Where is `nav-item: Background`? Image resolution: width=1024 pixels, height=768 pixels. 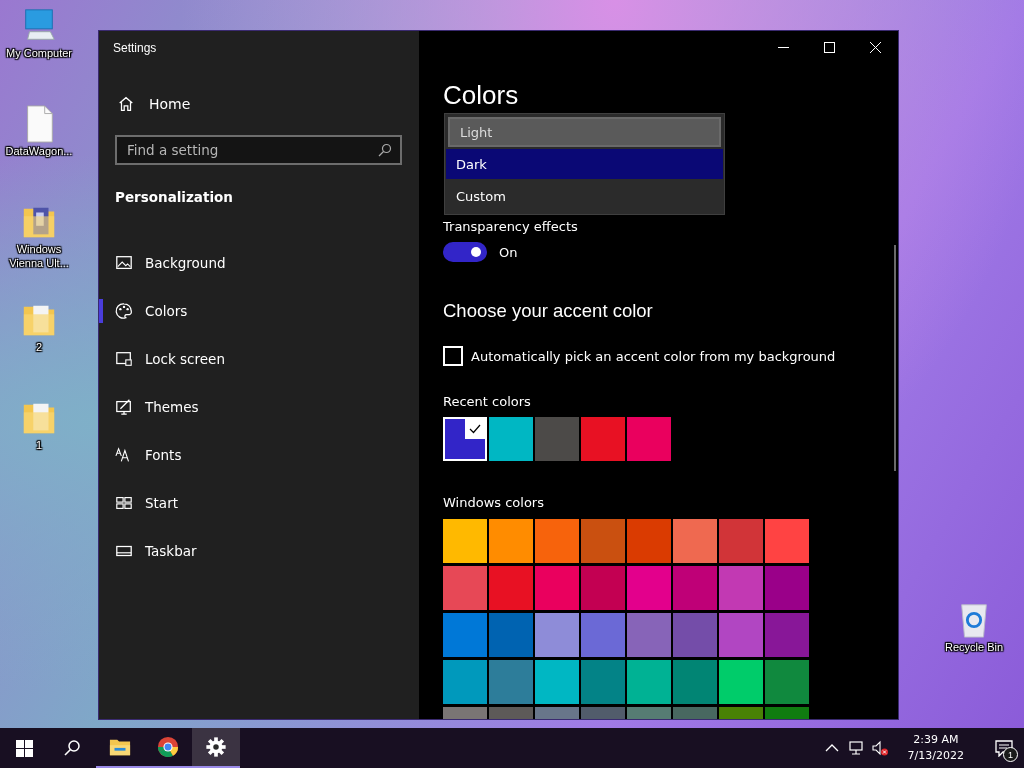
nav-item: Background is located at coordinates (259, 263).